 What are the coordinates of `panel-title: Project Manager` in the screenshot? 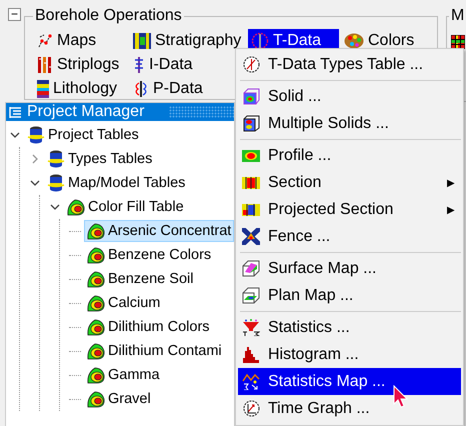 It's located at (85, 112).